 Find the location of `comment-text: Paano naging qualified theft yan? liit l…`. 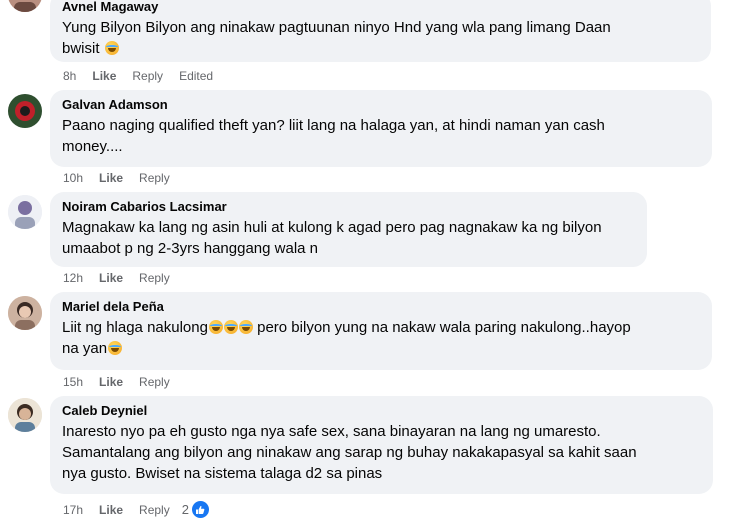

comment-text: Paano naging qualified theft yan? liit l… is located at coordinates (381, 136).